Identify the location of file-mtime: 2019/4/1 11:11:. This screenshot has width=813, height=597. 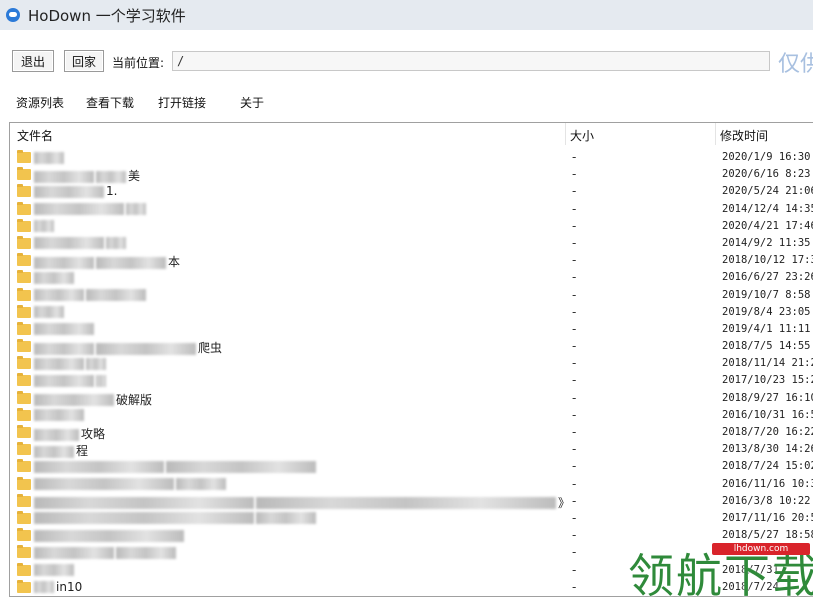
(767, 328).